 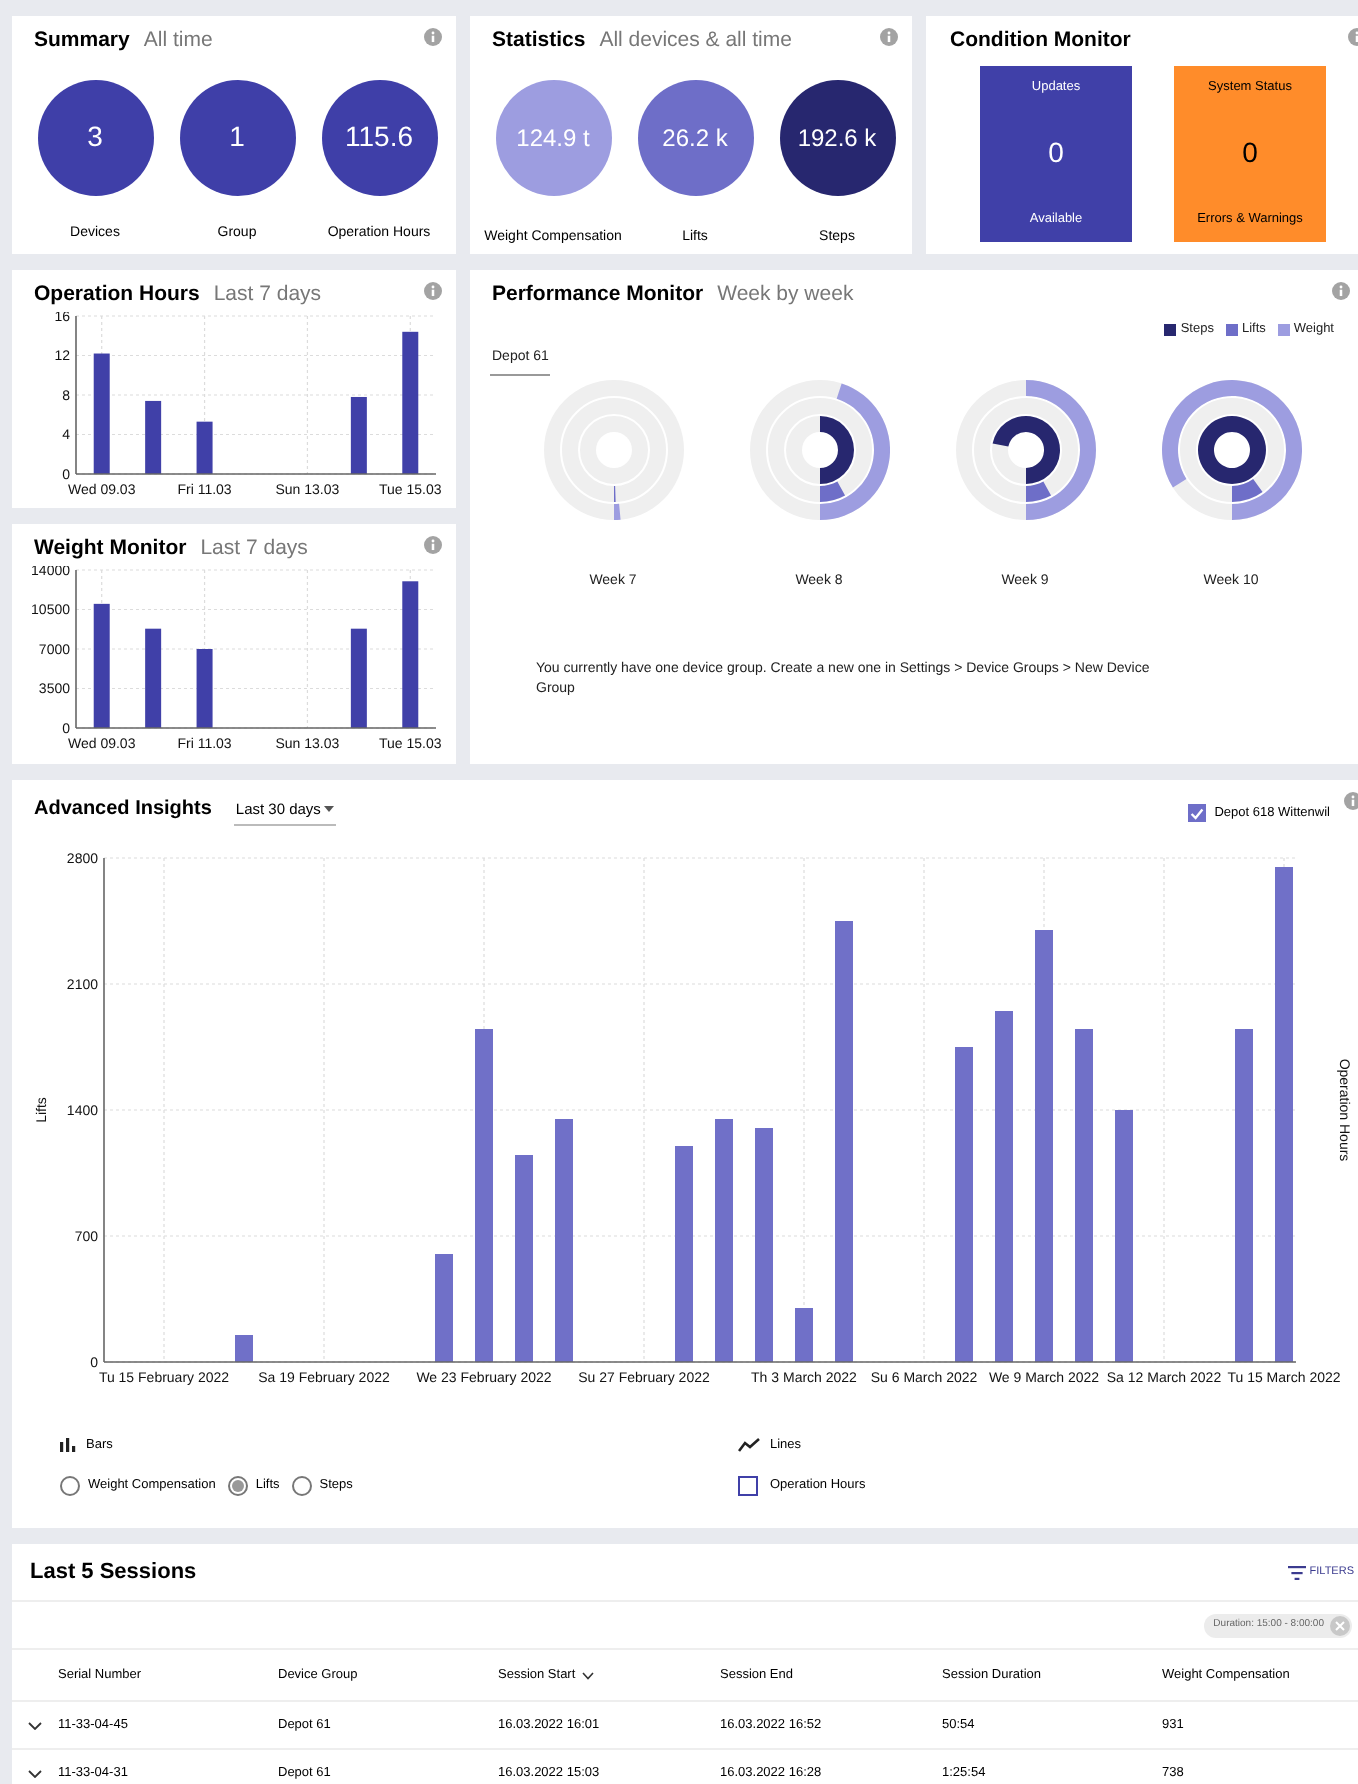 What do you see at coordinates (749, 1445) in the screenshot?
I see `line-chart-icon` at bounding box center [749, 1445].